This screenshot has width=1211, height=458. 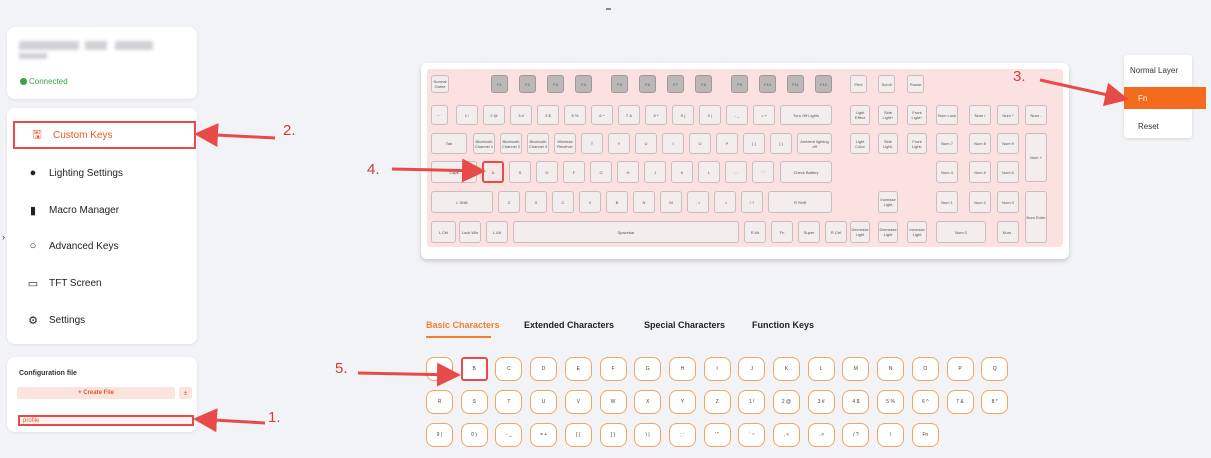 What do you see at coordinates (613, 435) in the screenshot?
I see `character-key: ] }` at bounding box center [613, 435].